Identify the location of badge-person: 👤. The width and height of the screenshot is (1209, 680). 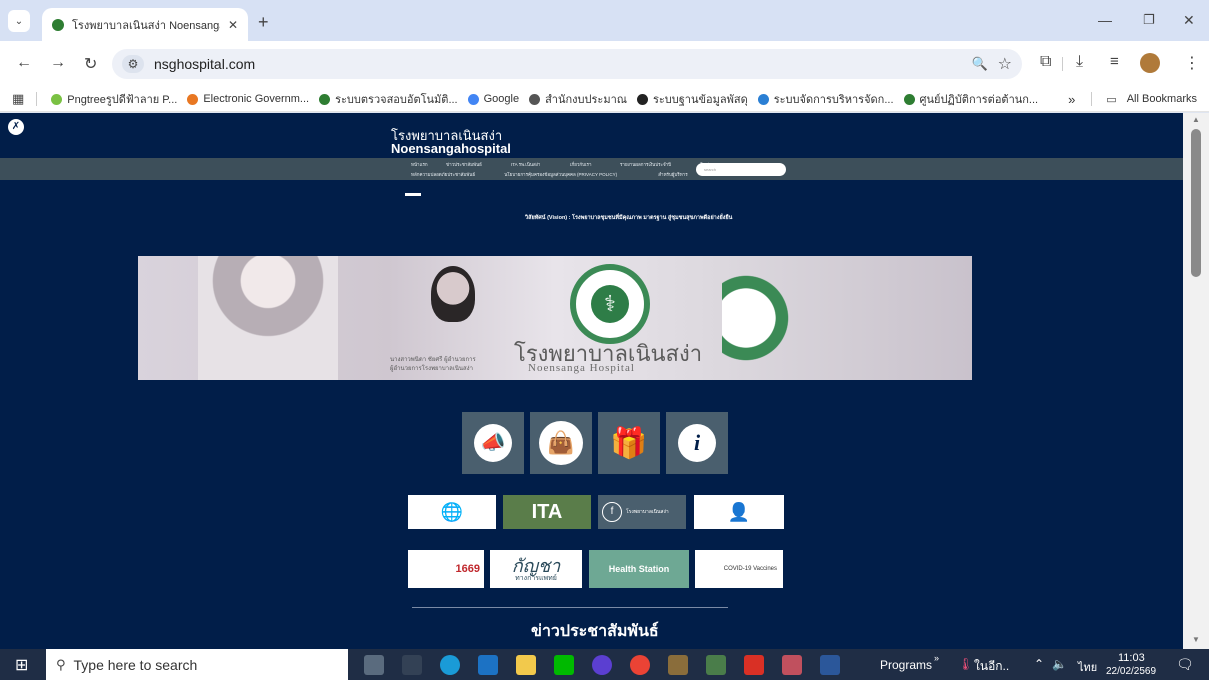
(739, 512).